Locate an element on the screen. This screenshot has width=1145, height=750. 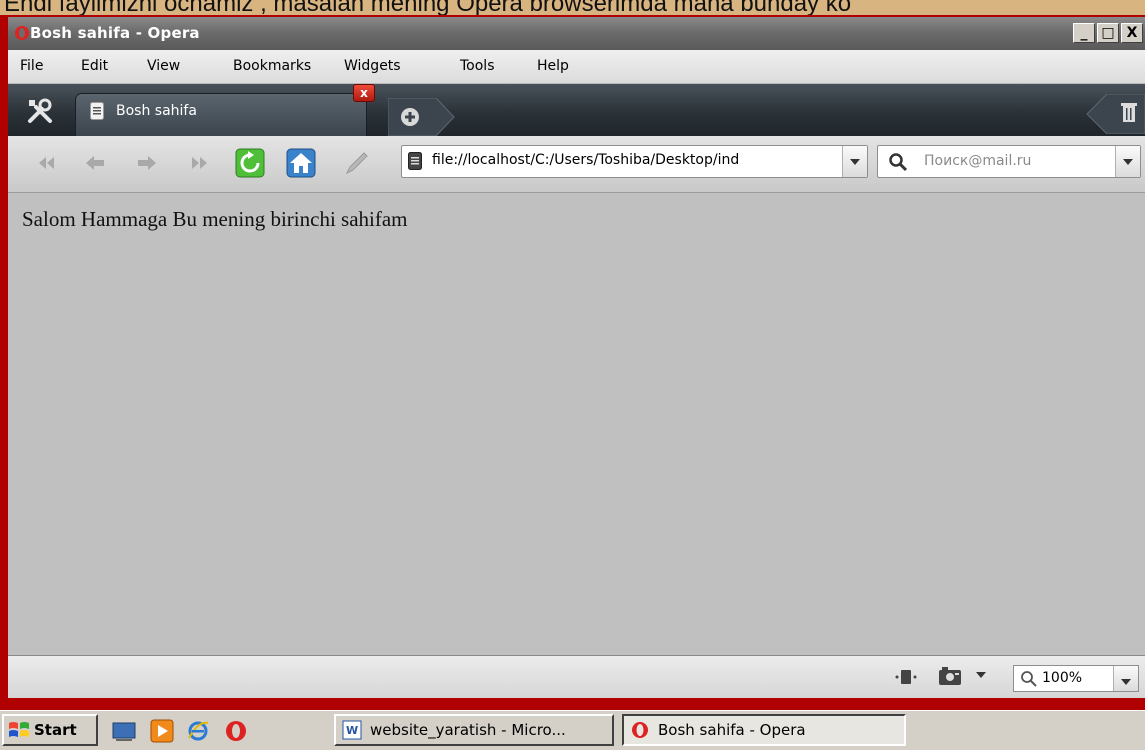
minimize-button: _ is located at coordinates (1084, 33).